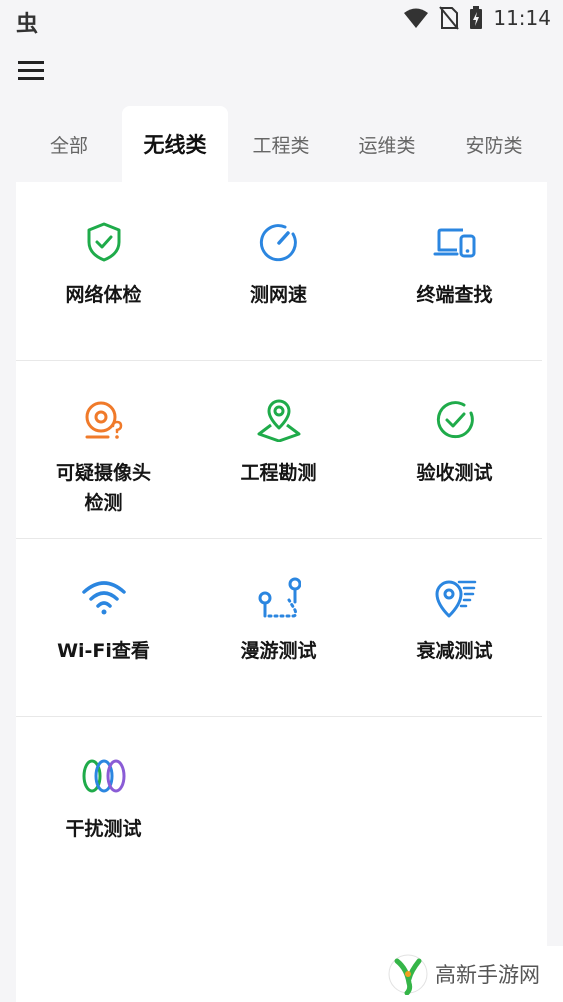 The width and height of the screenshot is (563, 1002). I want to click on tool-site-survey: 工程勘测, so click(278, 449).